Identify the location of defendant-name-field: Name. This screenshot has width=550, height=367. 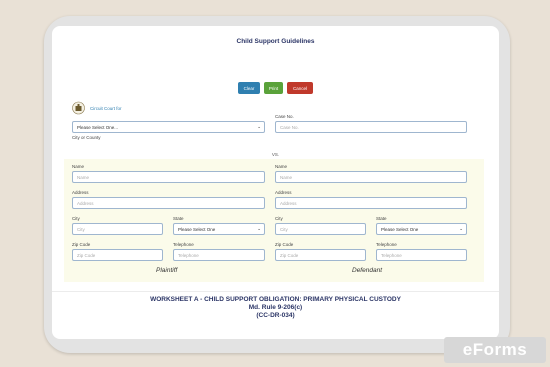
(371, 177).